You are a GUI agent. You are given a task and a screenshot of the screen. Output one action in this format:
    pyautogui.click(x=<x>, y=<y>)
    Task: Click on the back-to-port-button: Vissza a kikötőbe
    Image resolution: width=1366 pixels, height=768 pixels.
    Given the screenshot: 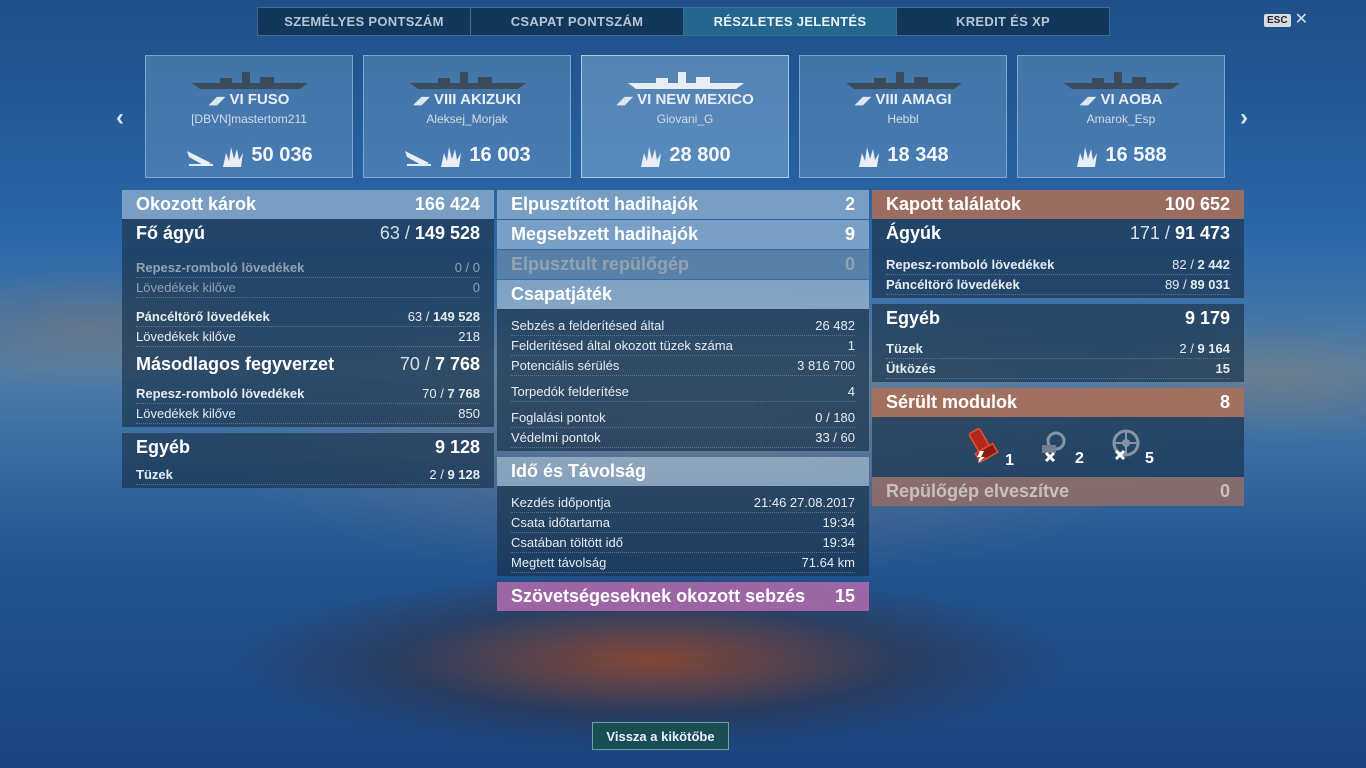 What is the action you would take?
    pyautogui.click(x=660, y=736)
    